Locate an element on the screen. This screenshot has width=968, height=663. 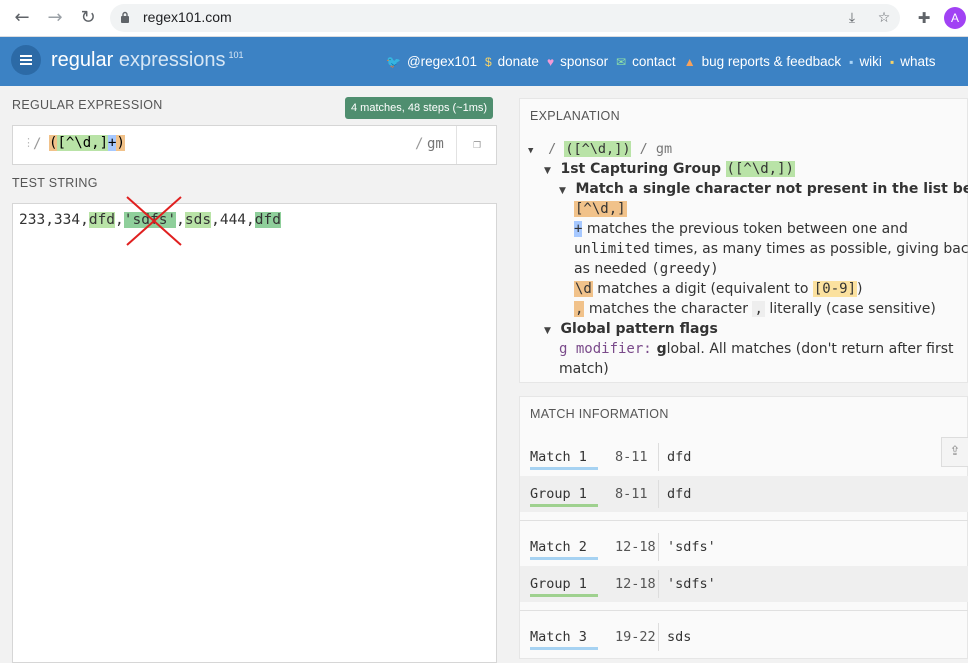
nav-link-5: ▪ wiki is located at coordinates (865, 61).